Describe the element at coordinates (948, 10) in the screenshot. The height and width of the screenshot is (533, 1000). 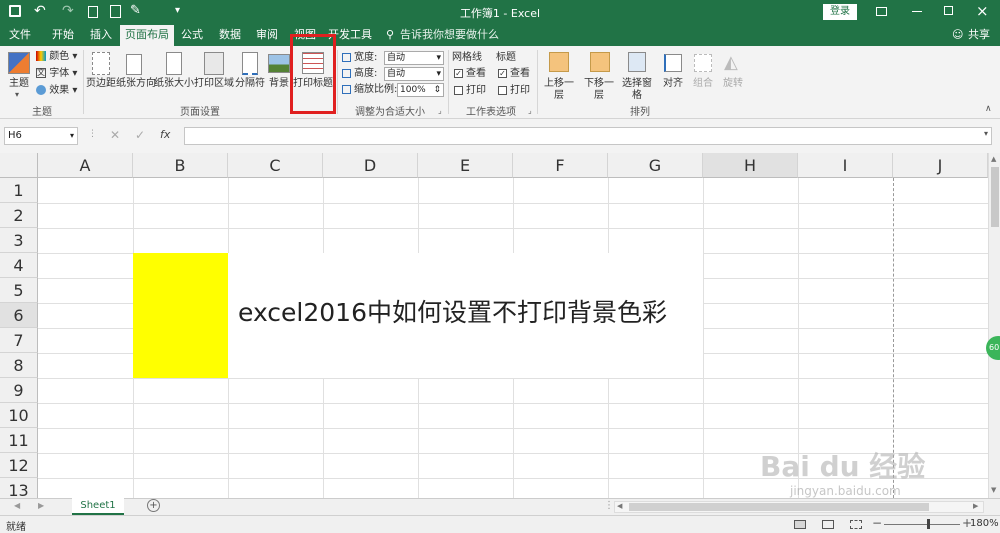
I see `restore-icon` at that location.